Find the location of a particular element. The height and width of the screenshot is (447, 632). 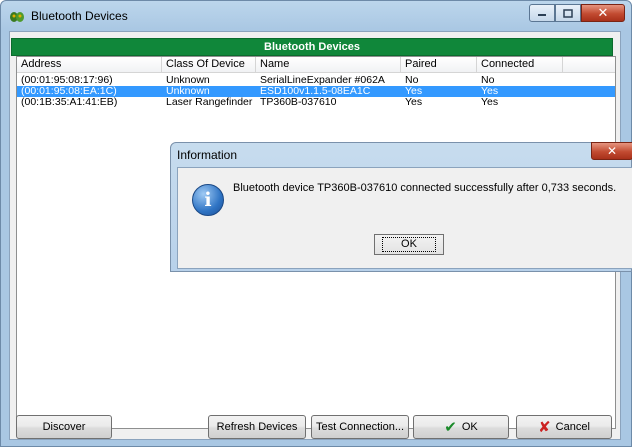

dialog-close-button: ✕ is located at coordinates (611, 151).